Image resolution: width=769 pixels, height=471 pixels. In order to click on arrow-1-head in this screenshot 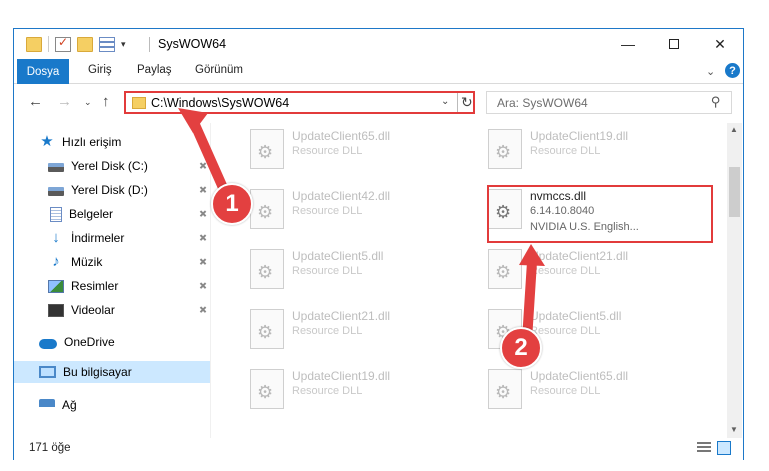, I will do `click(193, 120)`.